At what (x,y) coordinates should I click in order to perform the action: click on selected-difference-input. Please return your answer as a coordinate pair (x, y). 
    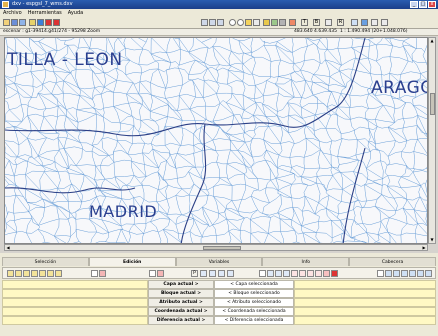
    Looking at the image, I should click on (365, 320).